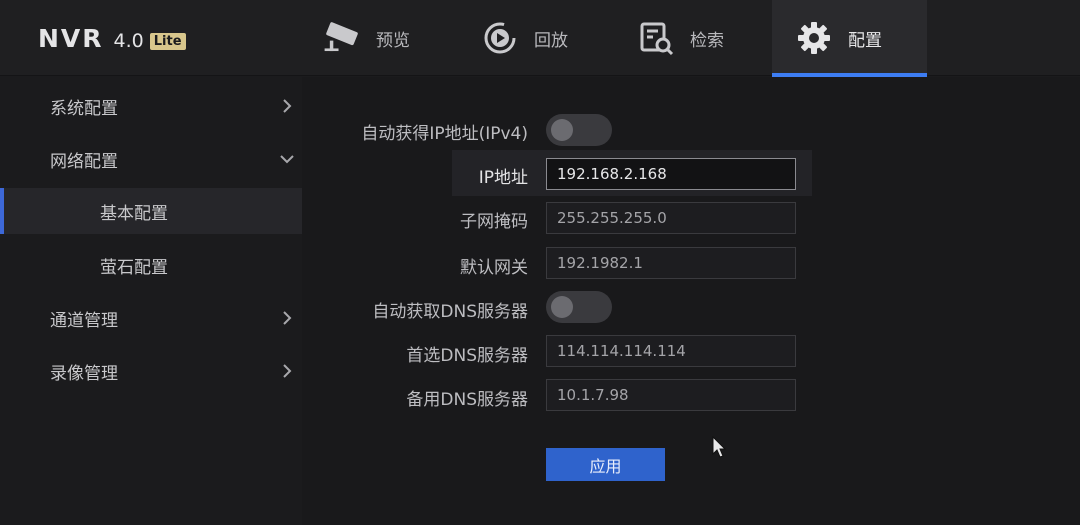 Image resolution: width=1080 pixels, height=525 pixels. What do you see at coordinates (151, 159) in the screenshot?
I see `sidebar-item-network-config: 网络配置` at bounding box center [151, 159].